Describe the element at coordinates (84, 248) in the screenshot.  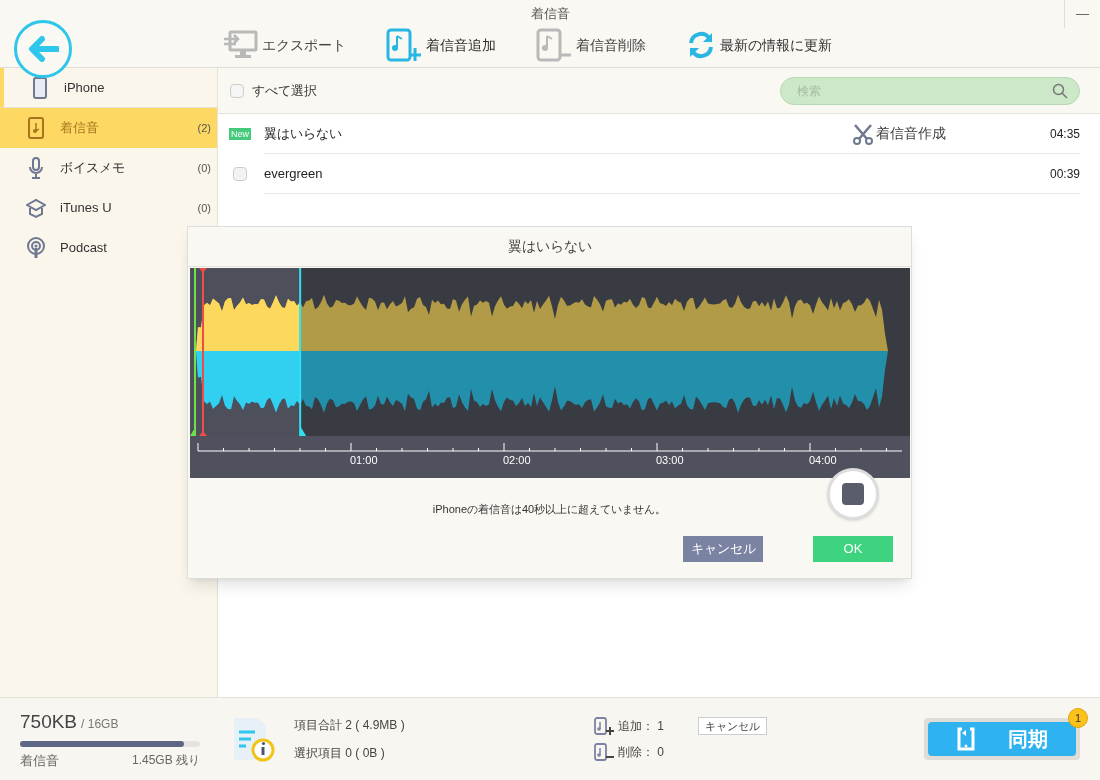
I see `sidebar-label: Podcast` at that location.